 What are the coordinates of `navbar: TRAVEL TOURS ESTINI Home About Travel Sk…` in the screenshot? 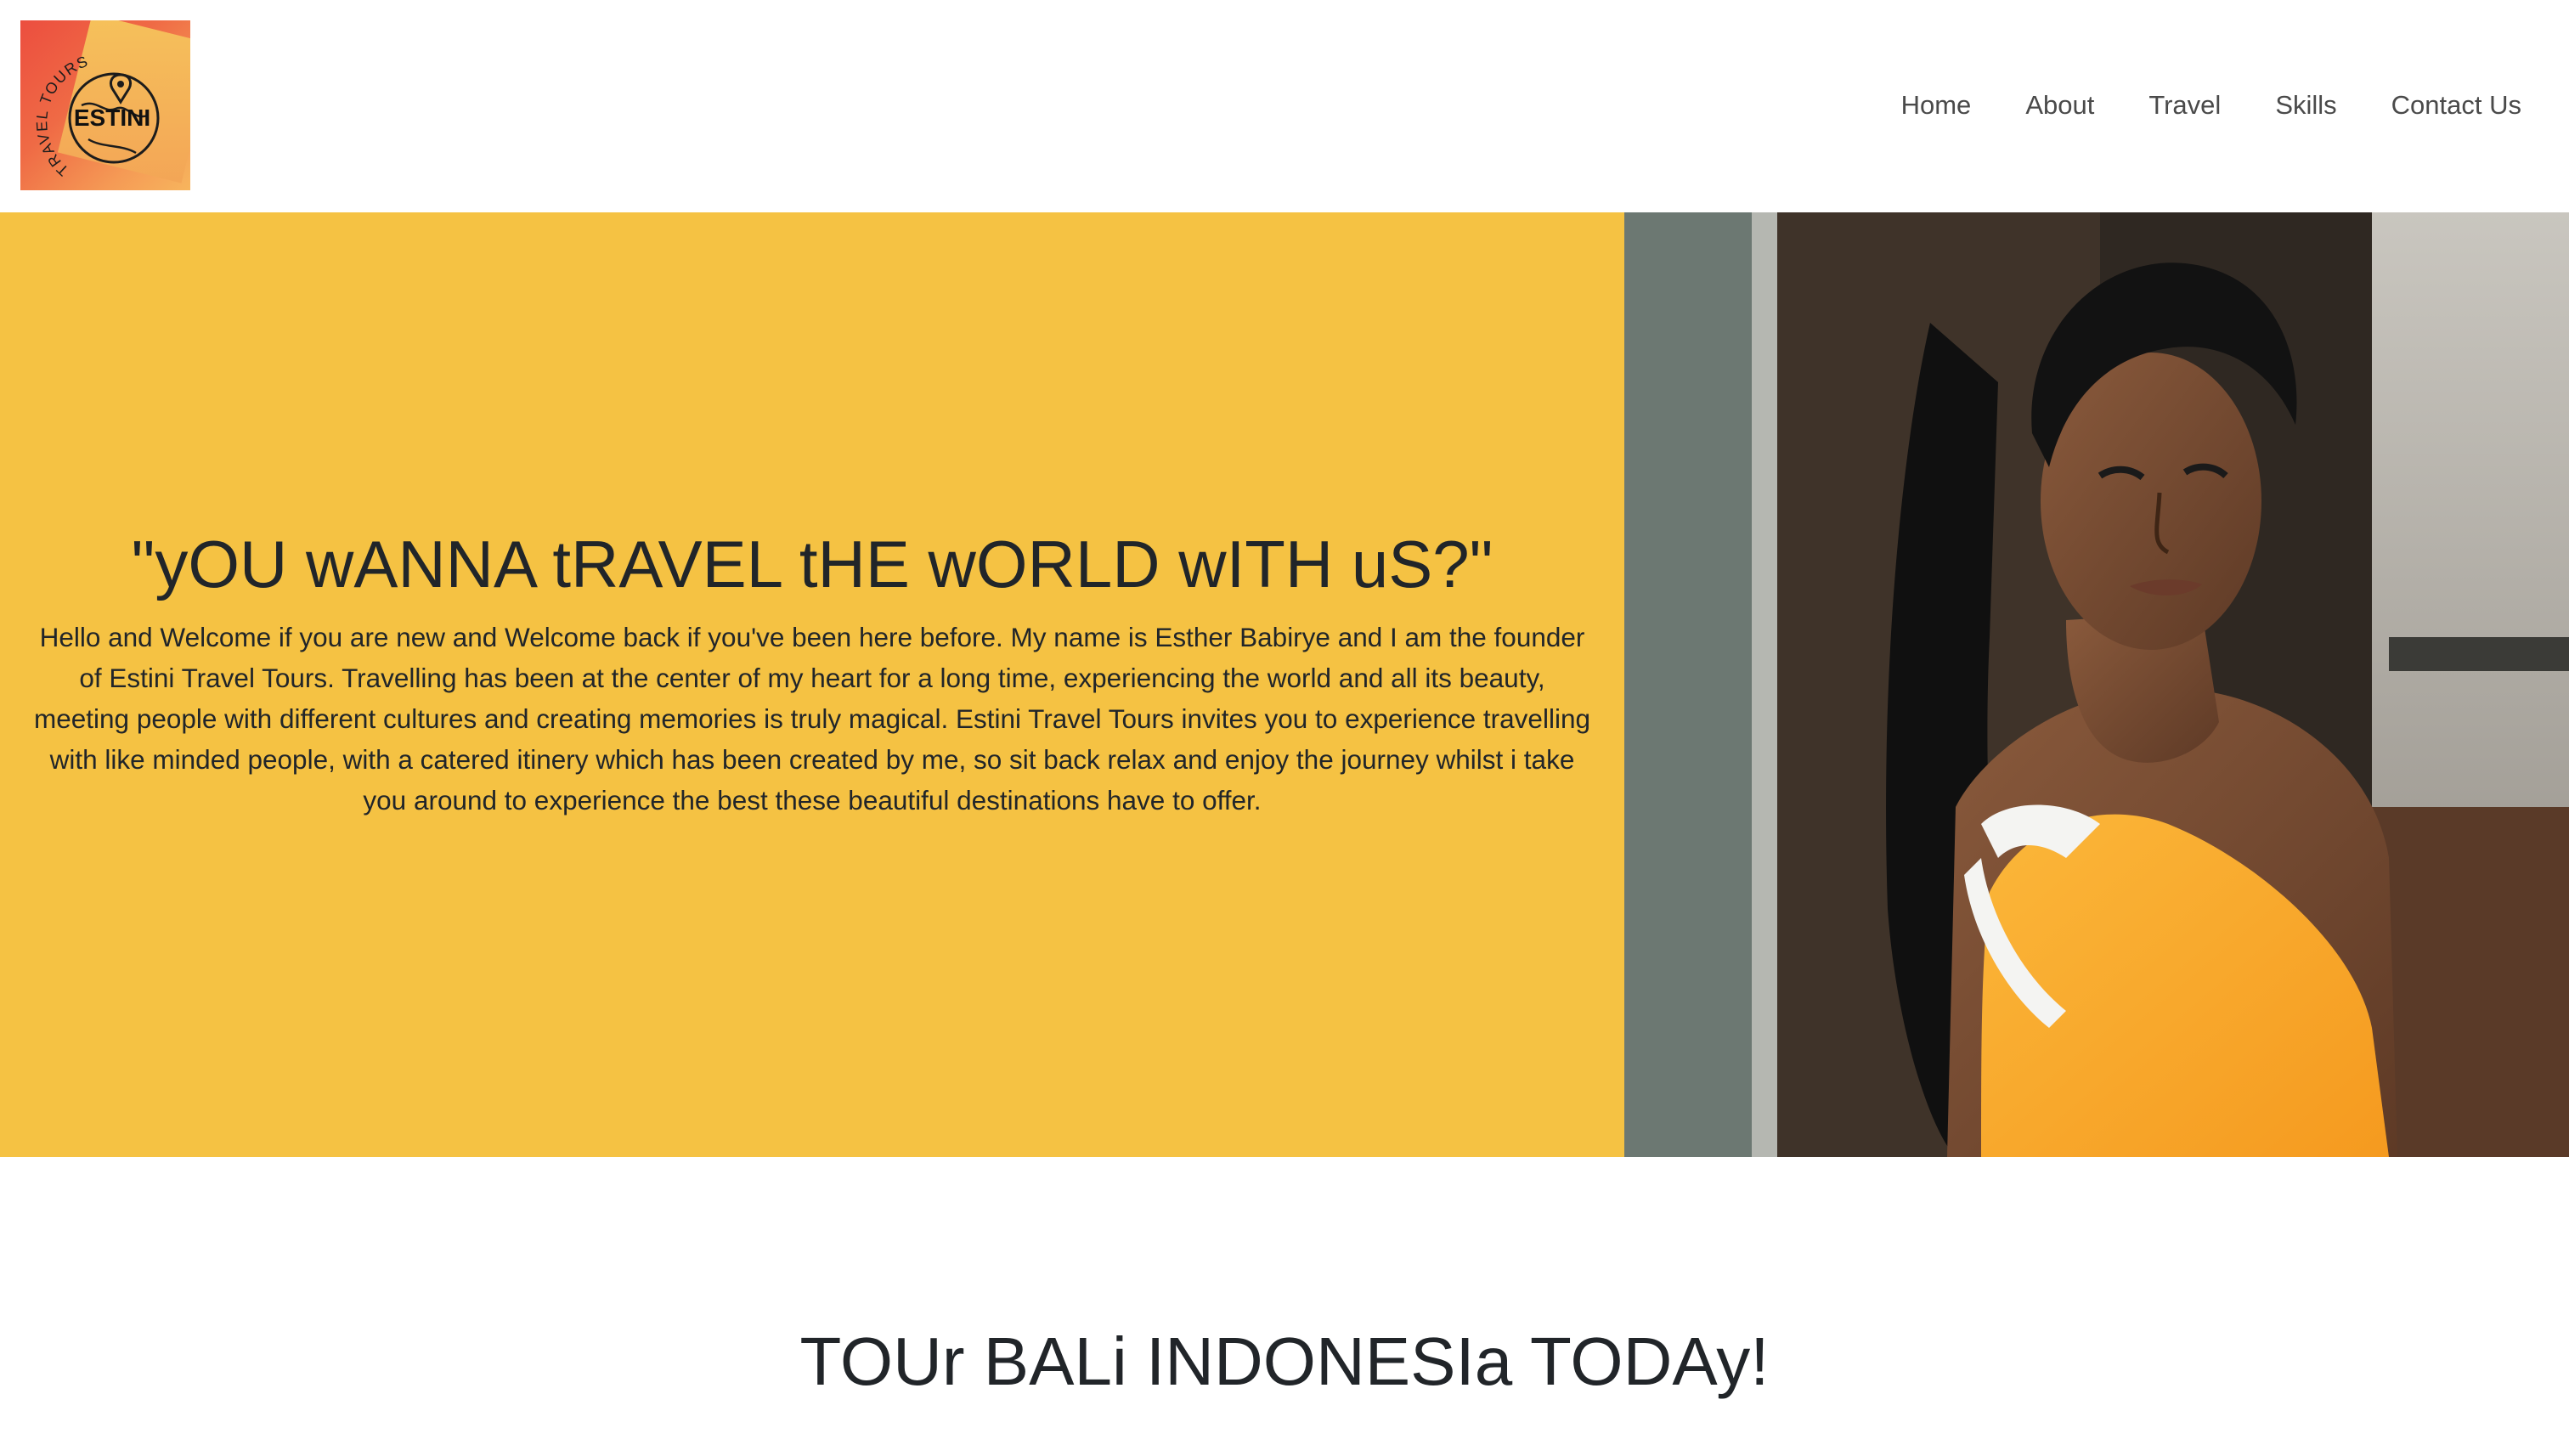 It's located at (1284, 106).